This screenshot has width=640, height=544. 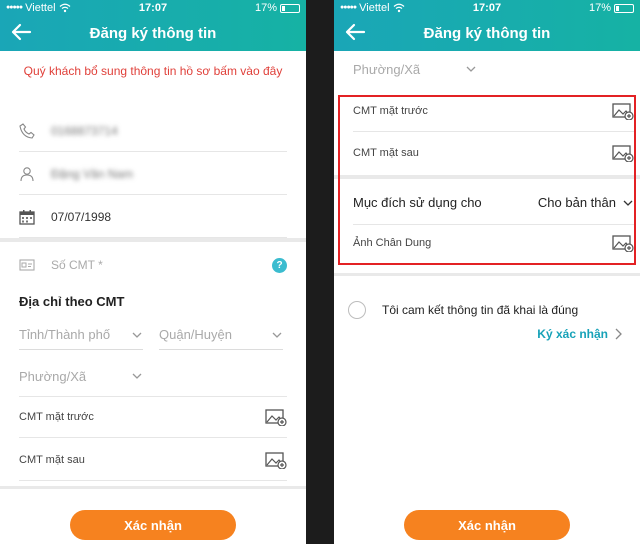 I want to click on user-icon, so click(x=27, y=173).